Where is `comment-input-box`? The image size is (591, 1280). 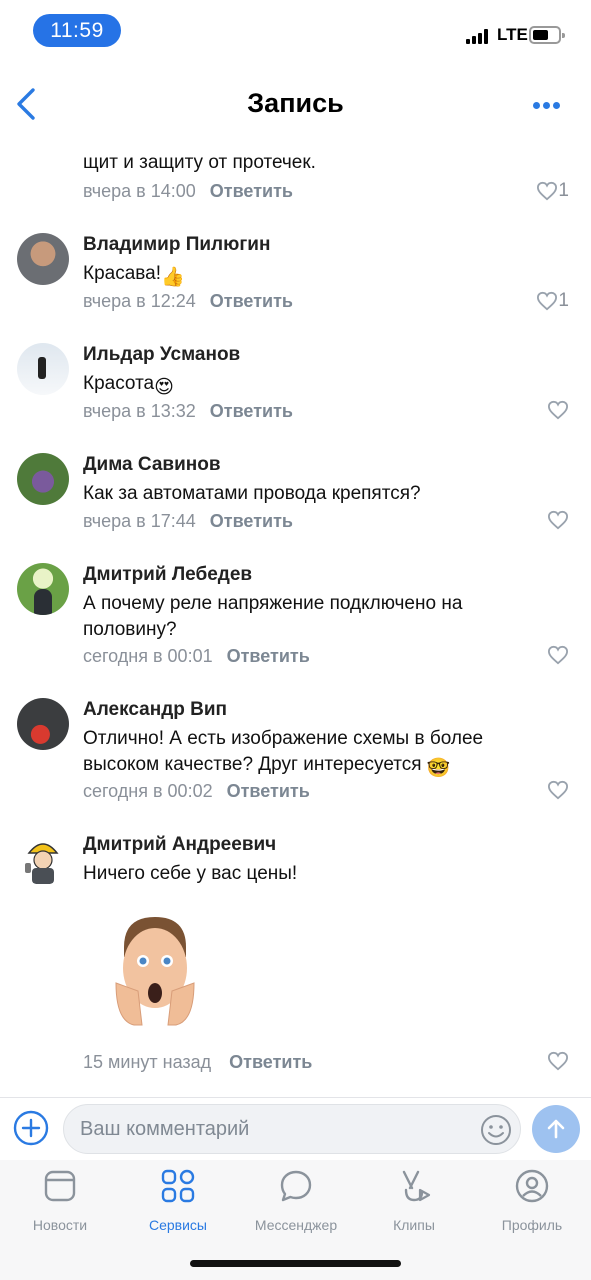
comment-input-box is located at coordinates (292, 1129).